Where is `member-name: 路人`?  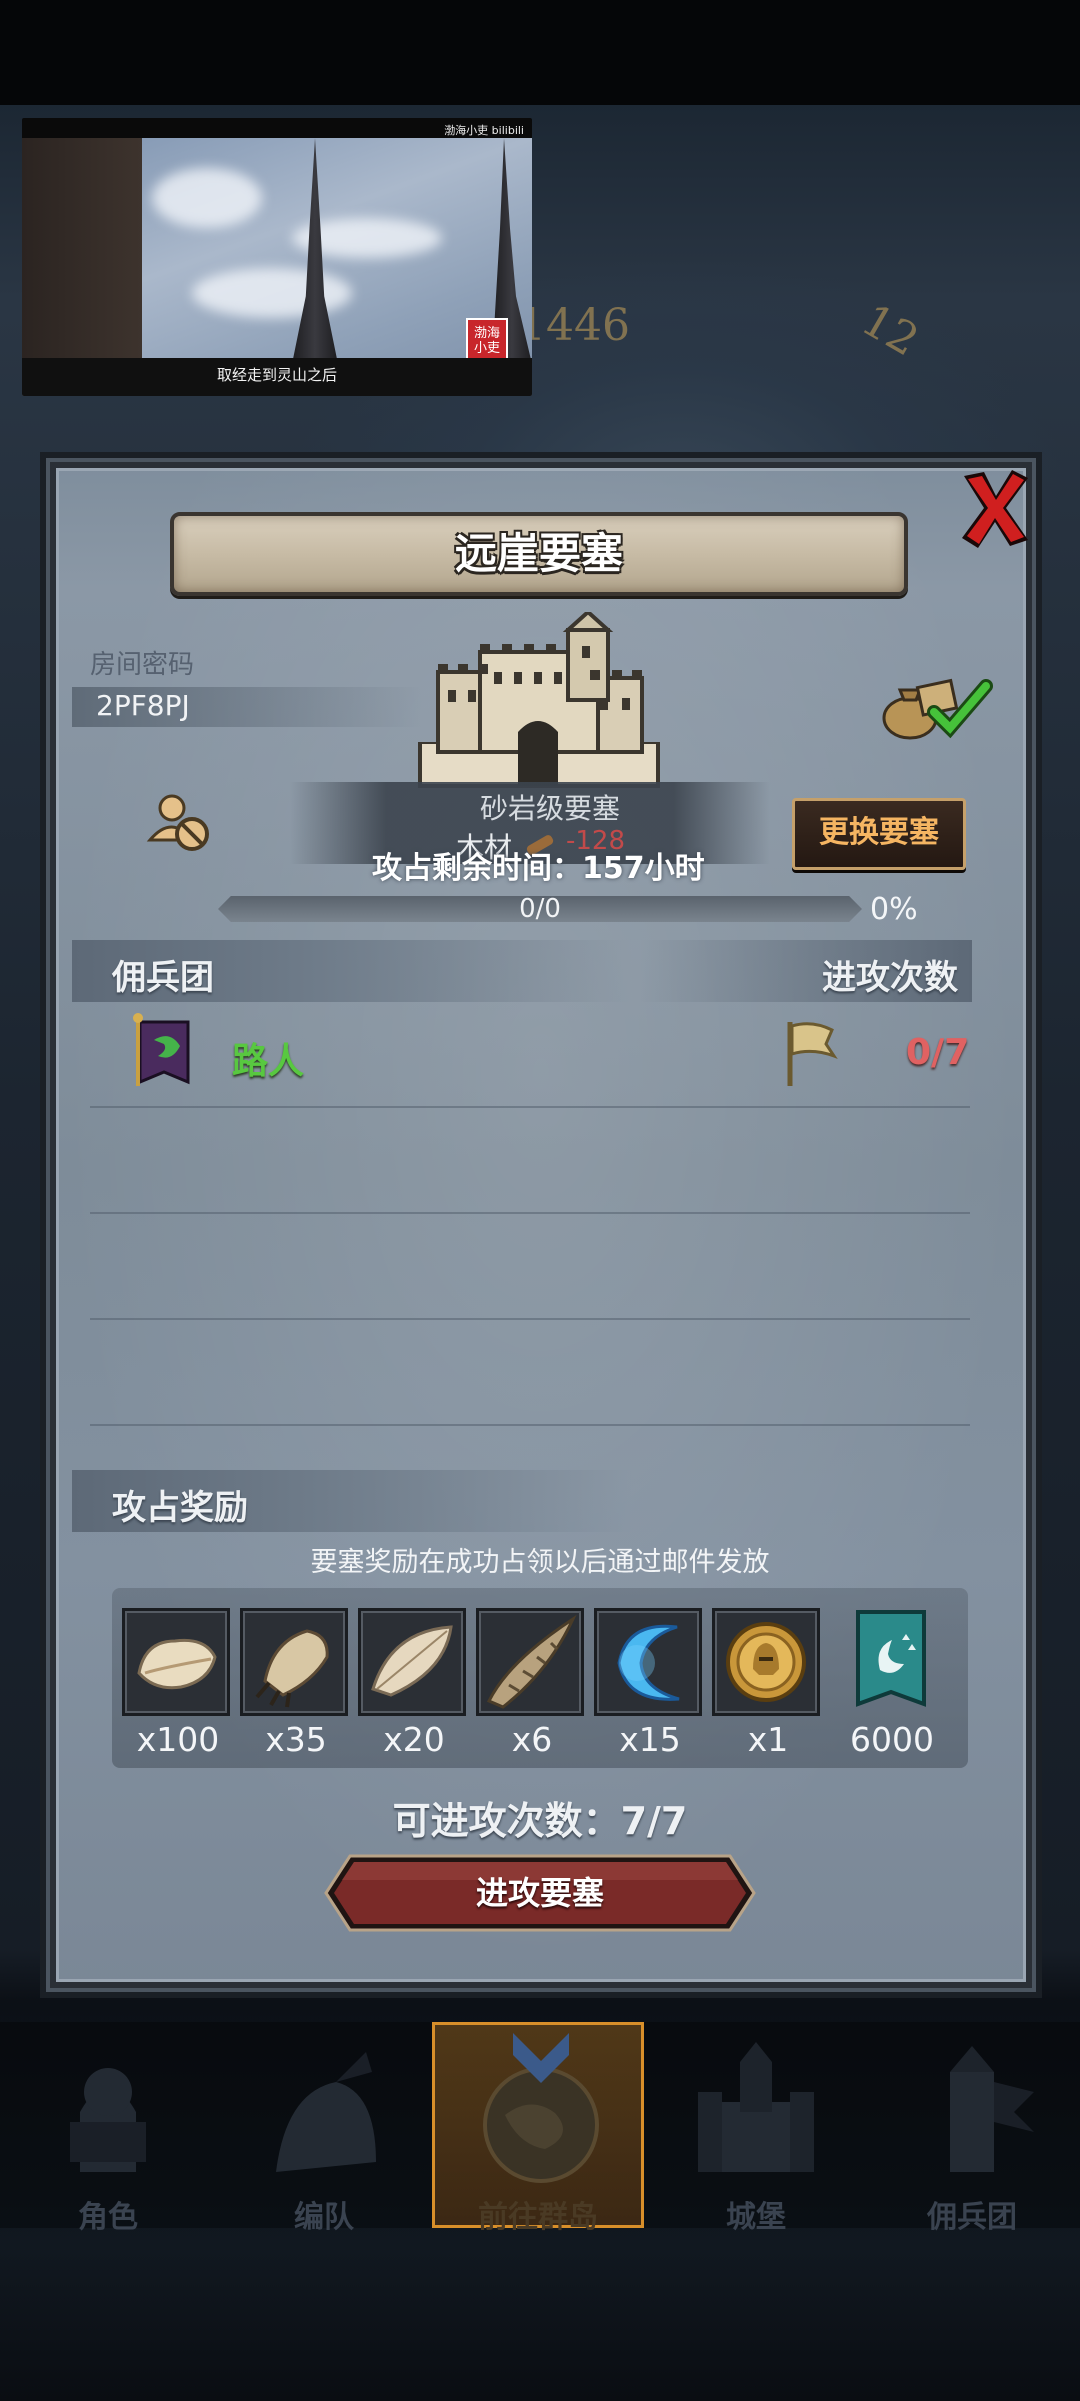 member-name: 路人 is located at coordinates (268, 1061).